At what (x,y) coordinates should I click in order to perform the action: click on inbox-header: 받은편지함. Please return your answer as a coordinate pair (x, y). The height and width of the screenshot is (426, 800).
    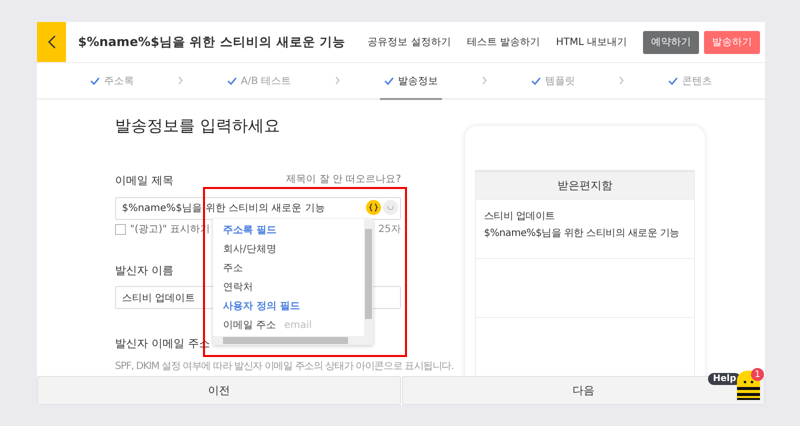
    Looking at the image, I should click on (585, 185).